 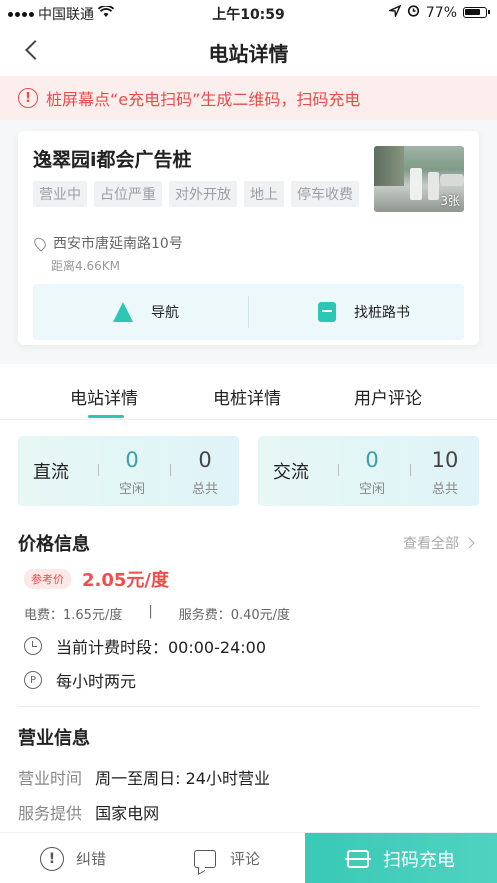 I want to click on parking-fee-row: P 每小时两元, so click(x=80, y=680).